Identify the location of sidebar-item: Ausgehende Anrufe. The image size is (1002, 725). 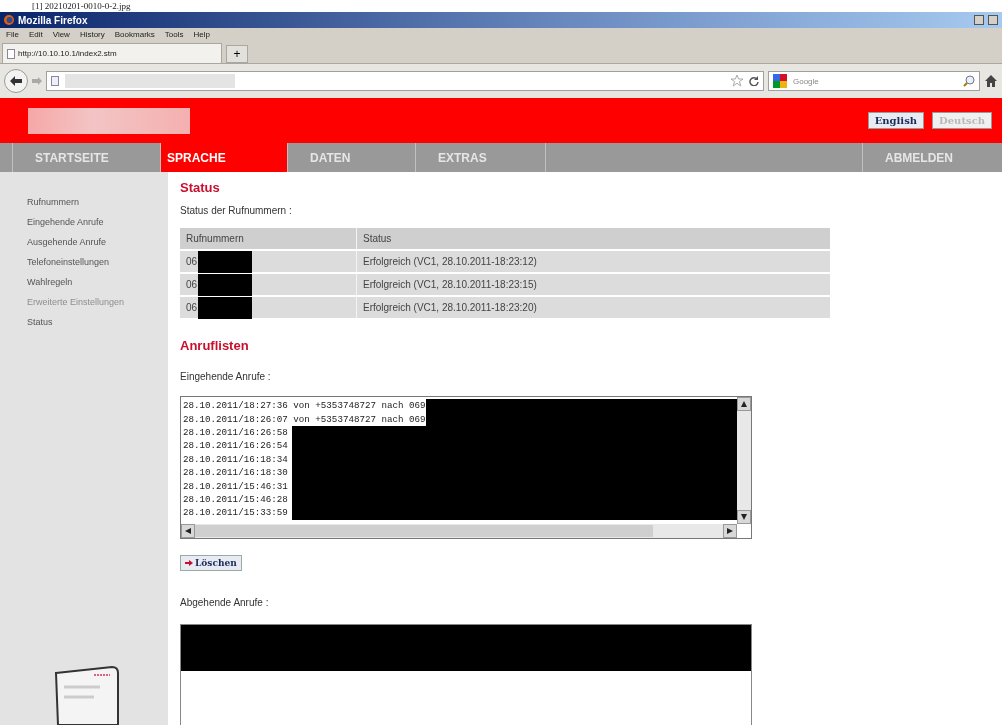
(97, 242).